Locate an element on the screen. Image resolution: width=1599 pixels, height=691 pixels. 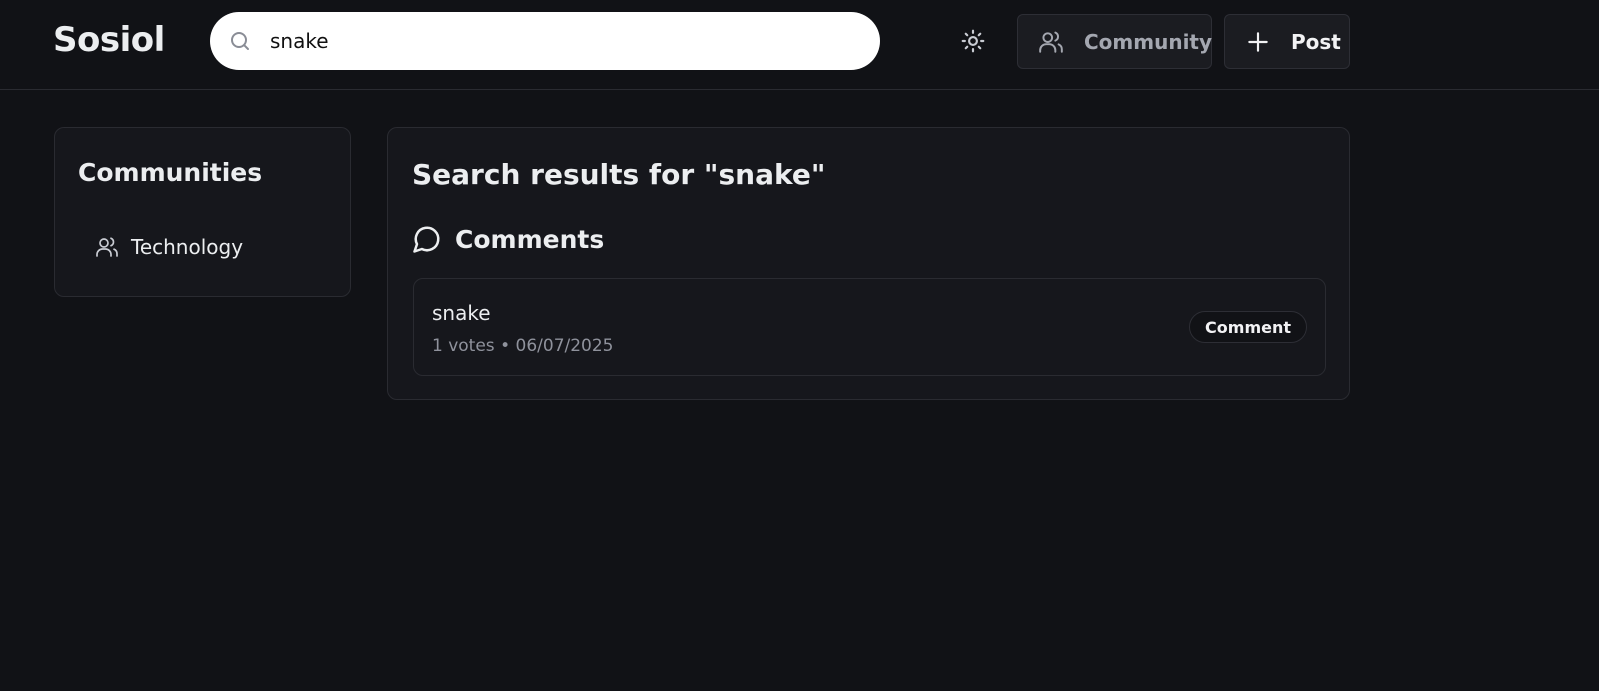
sun-icon is located at coordinates (973, 41).